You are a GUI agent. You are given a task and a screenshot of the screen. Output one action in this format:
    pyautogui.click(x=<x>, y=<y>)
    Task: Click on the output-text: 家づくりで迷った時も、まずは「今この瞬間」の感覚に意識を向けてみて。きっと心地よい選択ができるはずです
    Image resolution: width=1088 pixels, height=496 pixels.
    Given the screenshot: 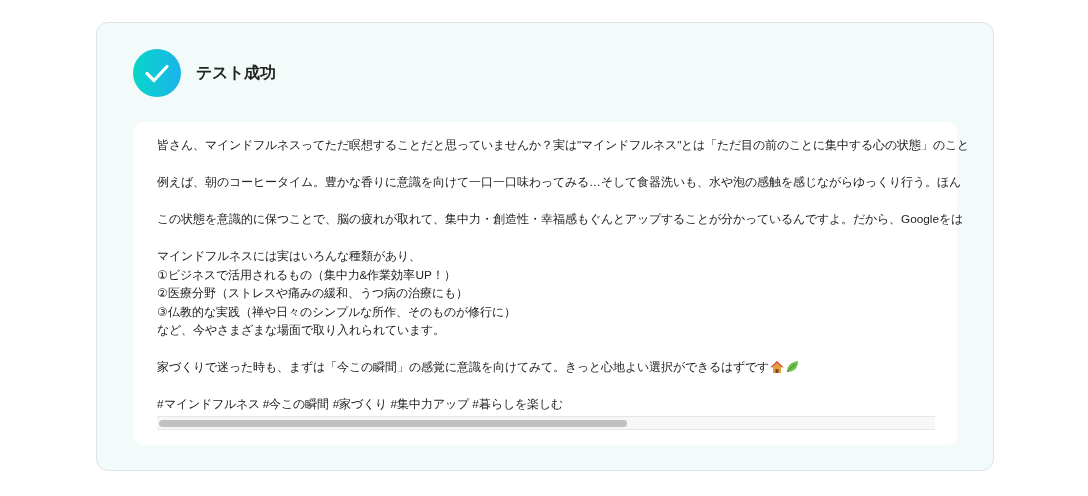 What is the action you would take?
    pyautogui.click(x=478, y=367)
    